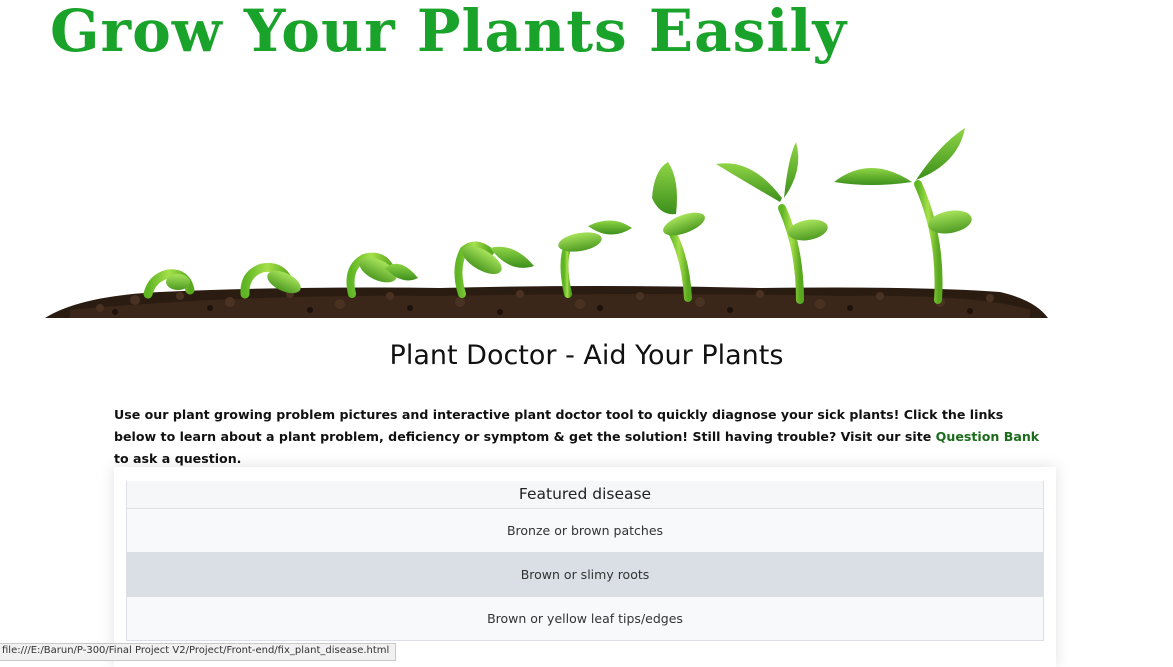  Describe the element at coordinates (585, 531) in the screenshot. I see `disease-item-bronze-brown-patches: Bronze or brown patches` at that location.